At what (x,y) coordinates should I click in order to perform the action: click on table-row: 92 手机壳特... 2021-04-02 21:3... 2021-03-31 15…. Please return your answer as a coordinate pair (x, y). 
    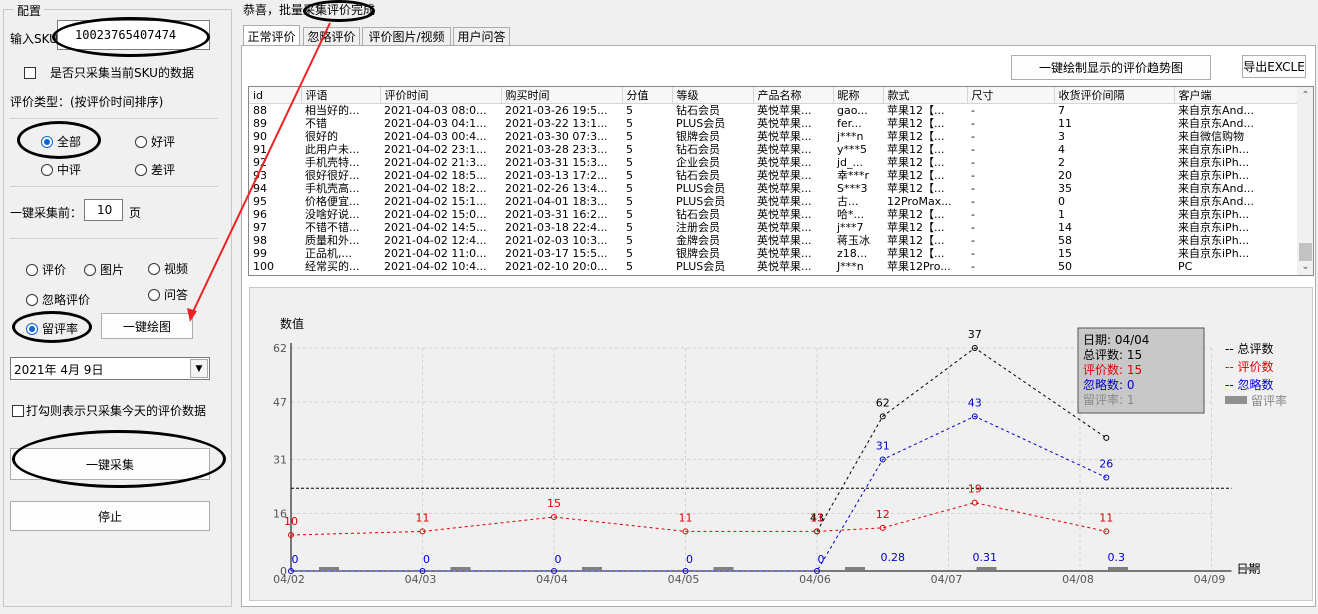
    Looking at the image, I should click on (773, 162).